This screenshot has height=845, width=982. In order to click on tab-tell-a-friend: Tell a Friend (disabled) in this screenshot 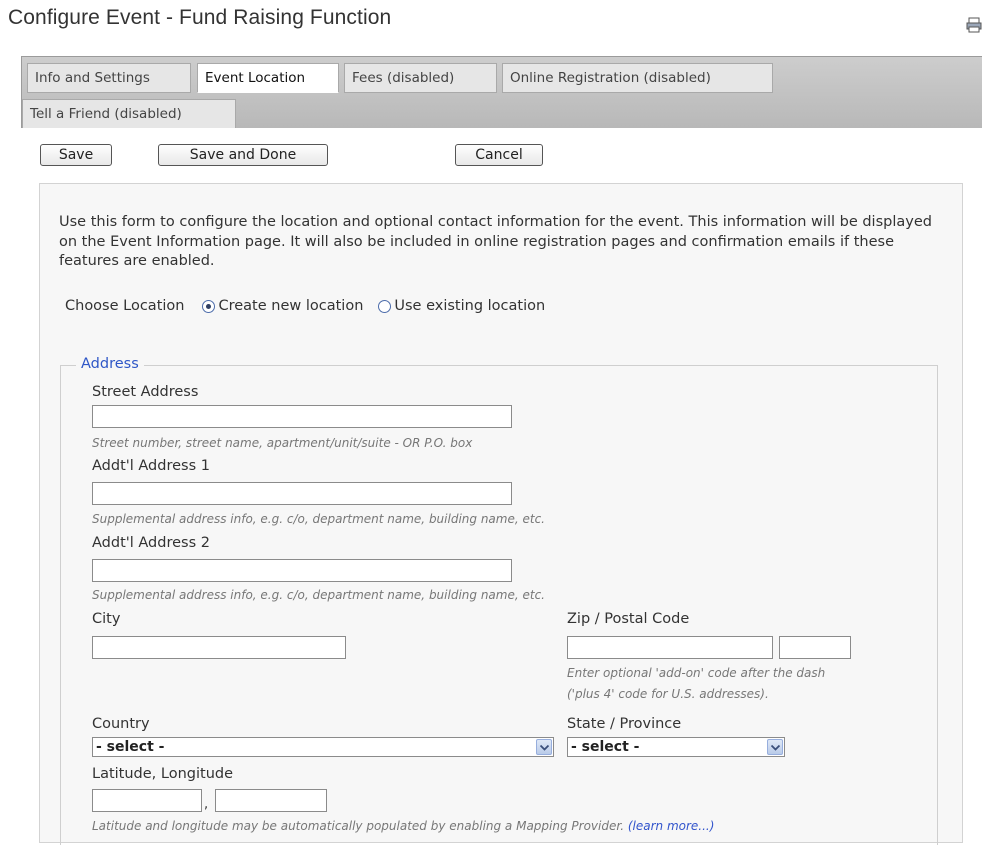, I will do `click(129, 114)`.